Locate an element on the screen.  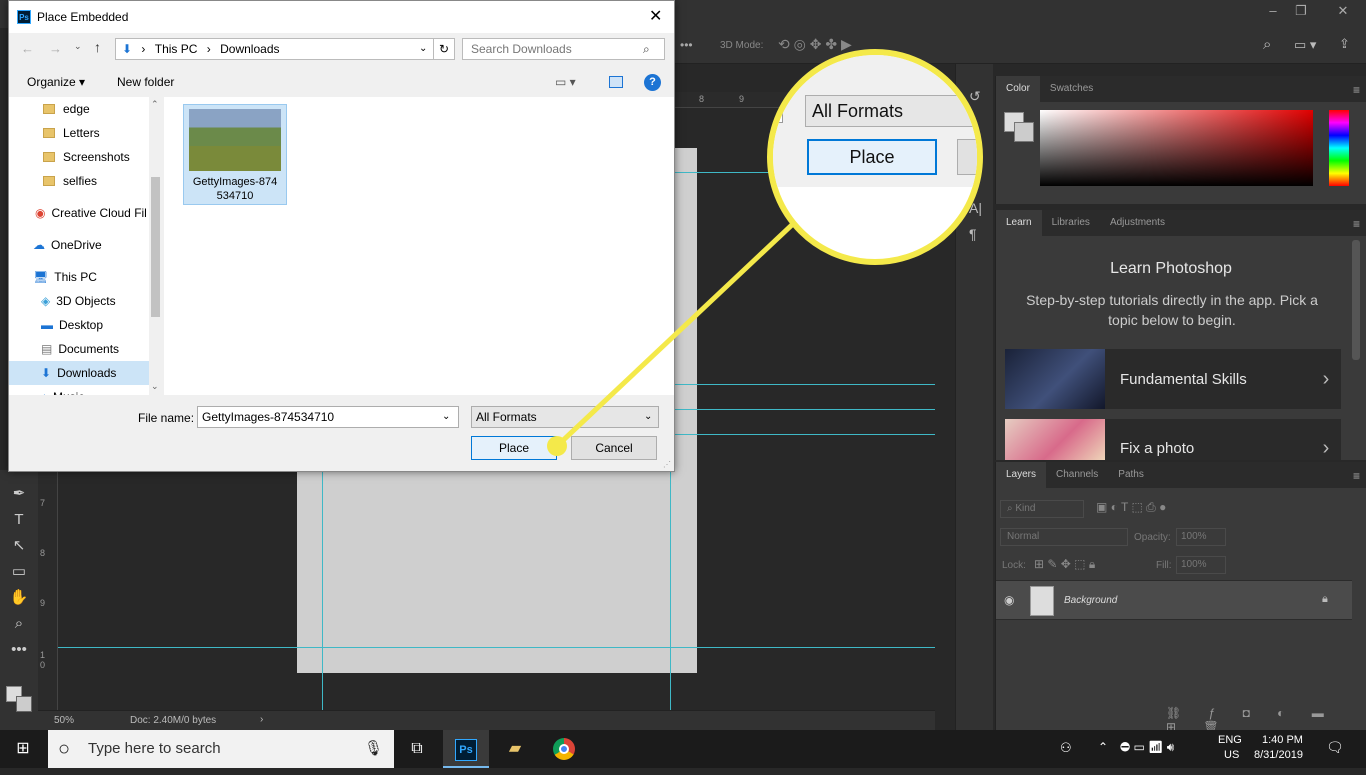
file-explorer-icon: ▰ is located at coordinates (515, 749).